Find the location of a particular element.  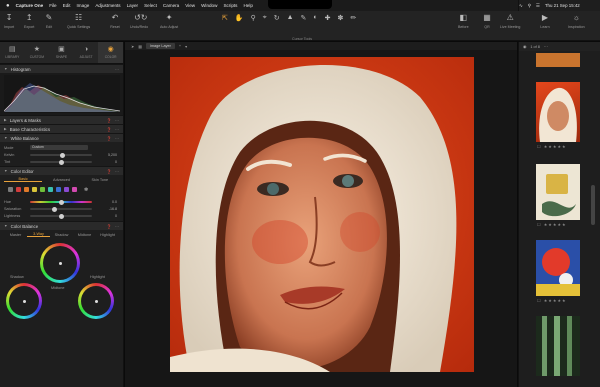

highlight-handle is located at coordinates (96, 301).